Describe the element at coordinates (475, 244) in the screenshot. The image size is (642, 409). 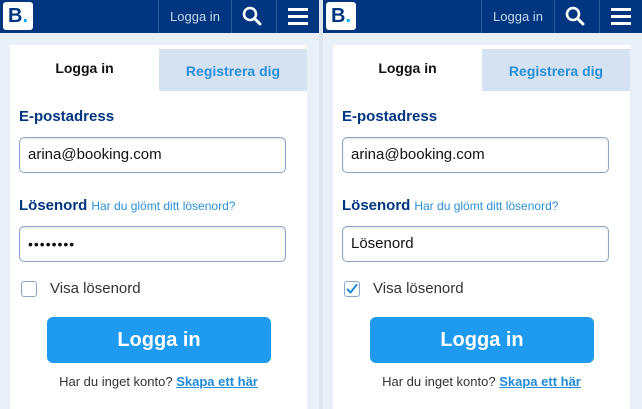
I see `password-field: Lösenord` at that location.